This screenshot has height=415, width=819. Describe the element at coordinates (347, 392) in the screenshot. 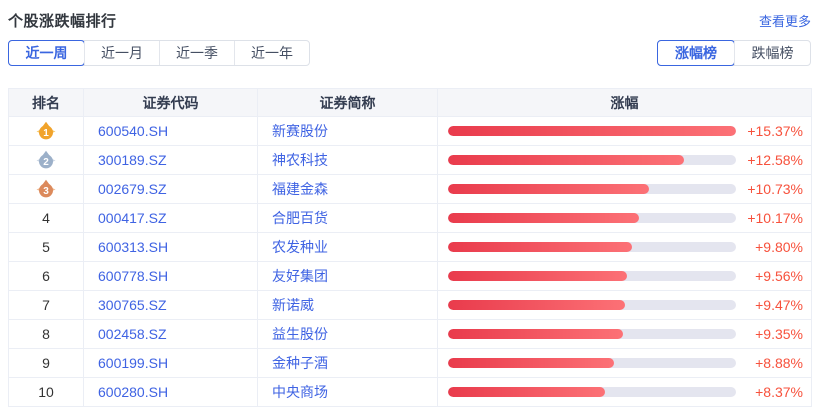

I see `stock-name: 中央商场` at that location.